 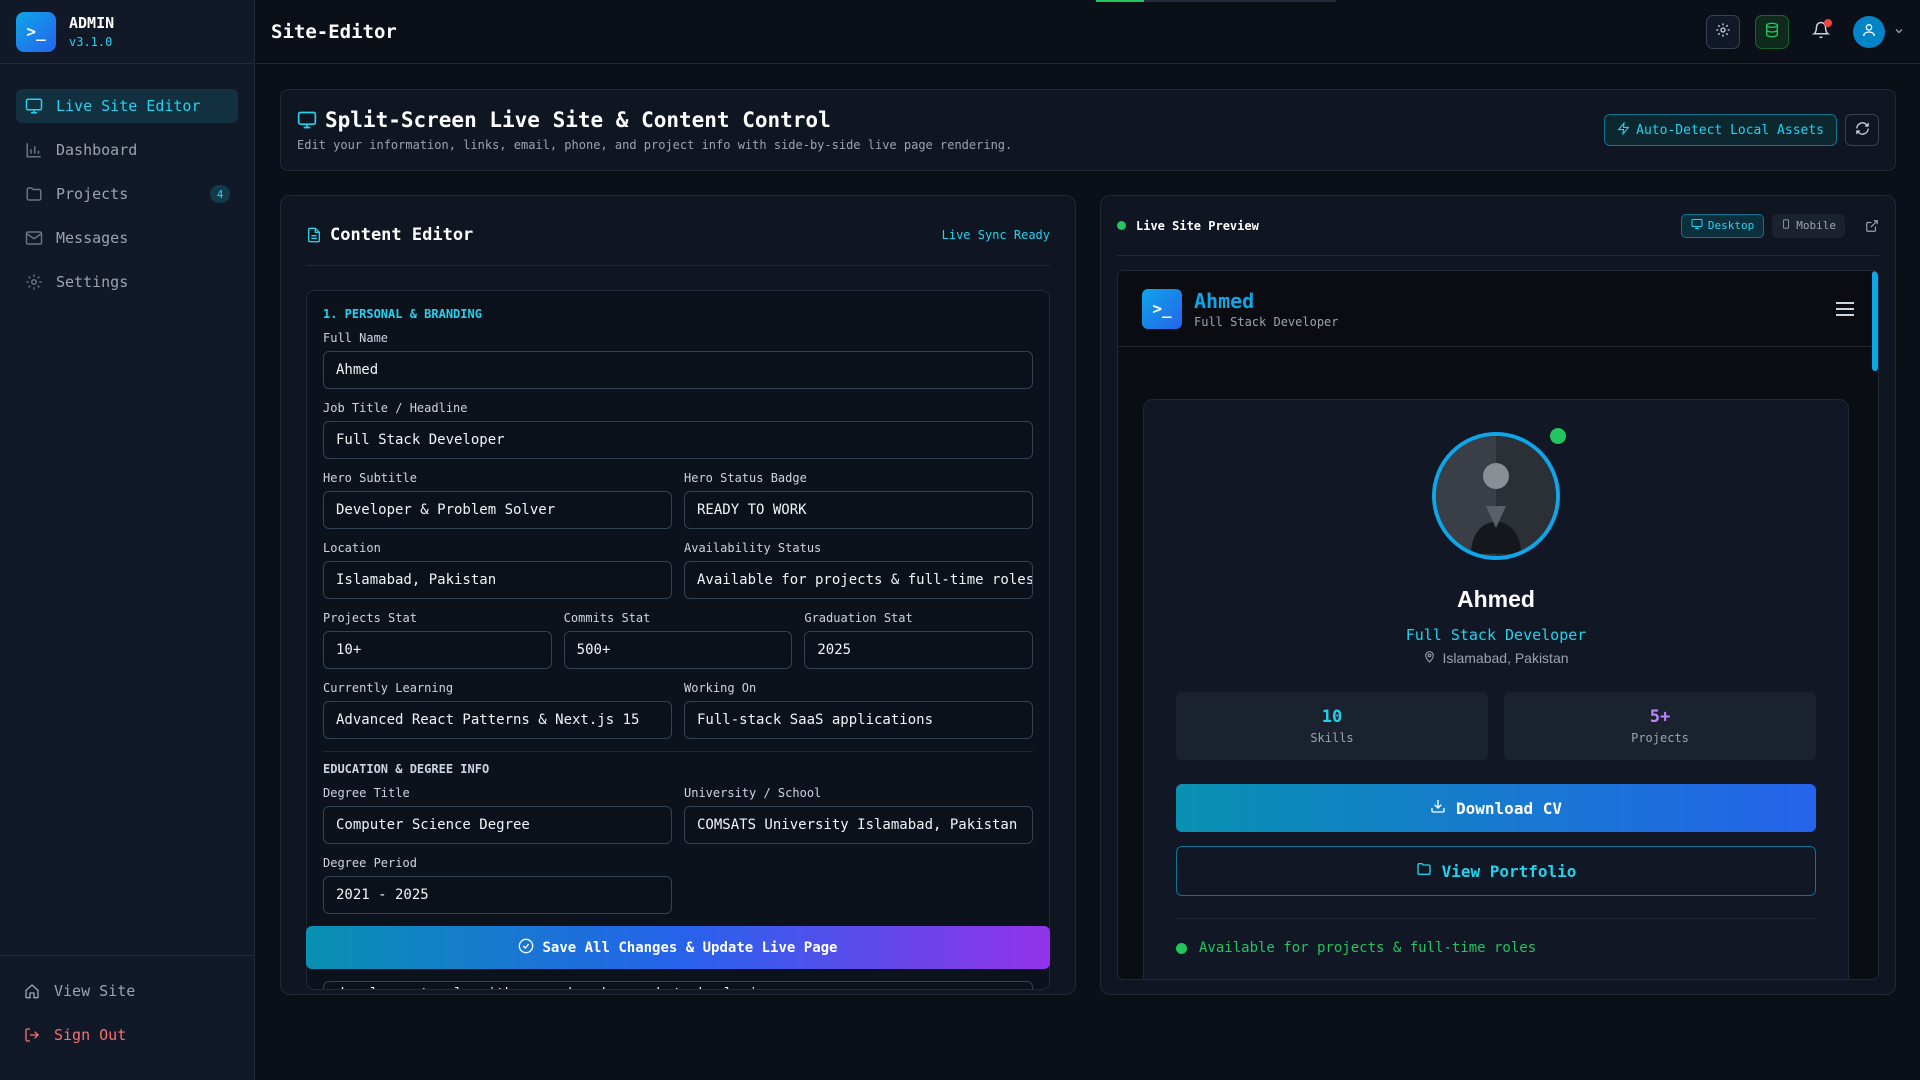 I want to click on topbar: Site-Editor, so click(x=1088, y=32).